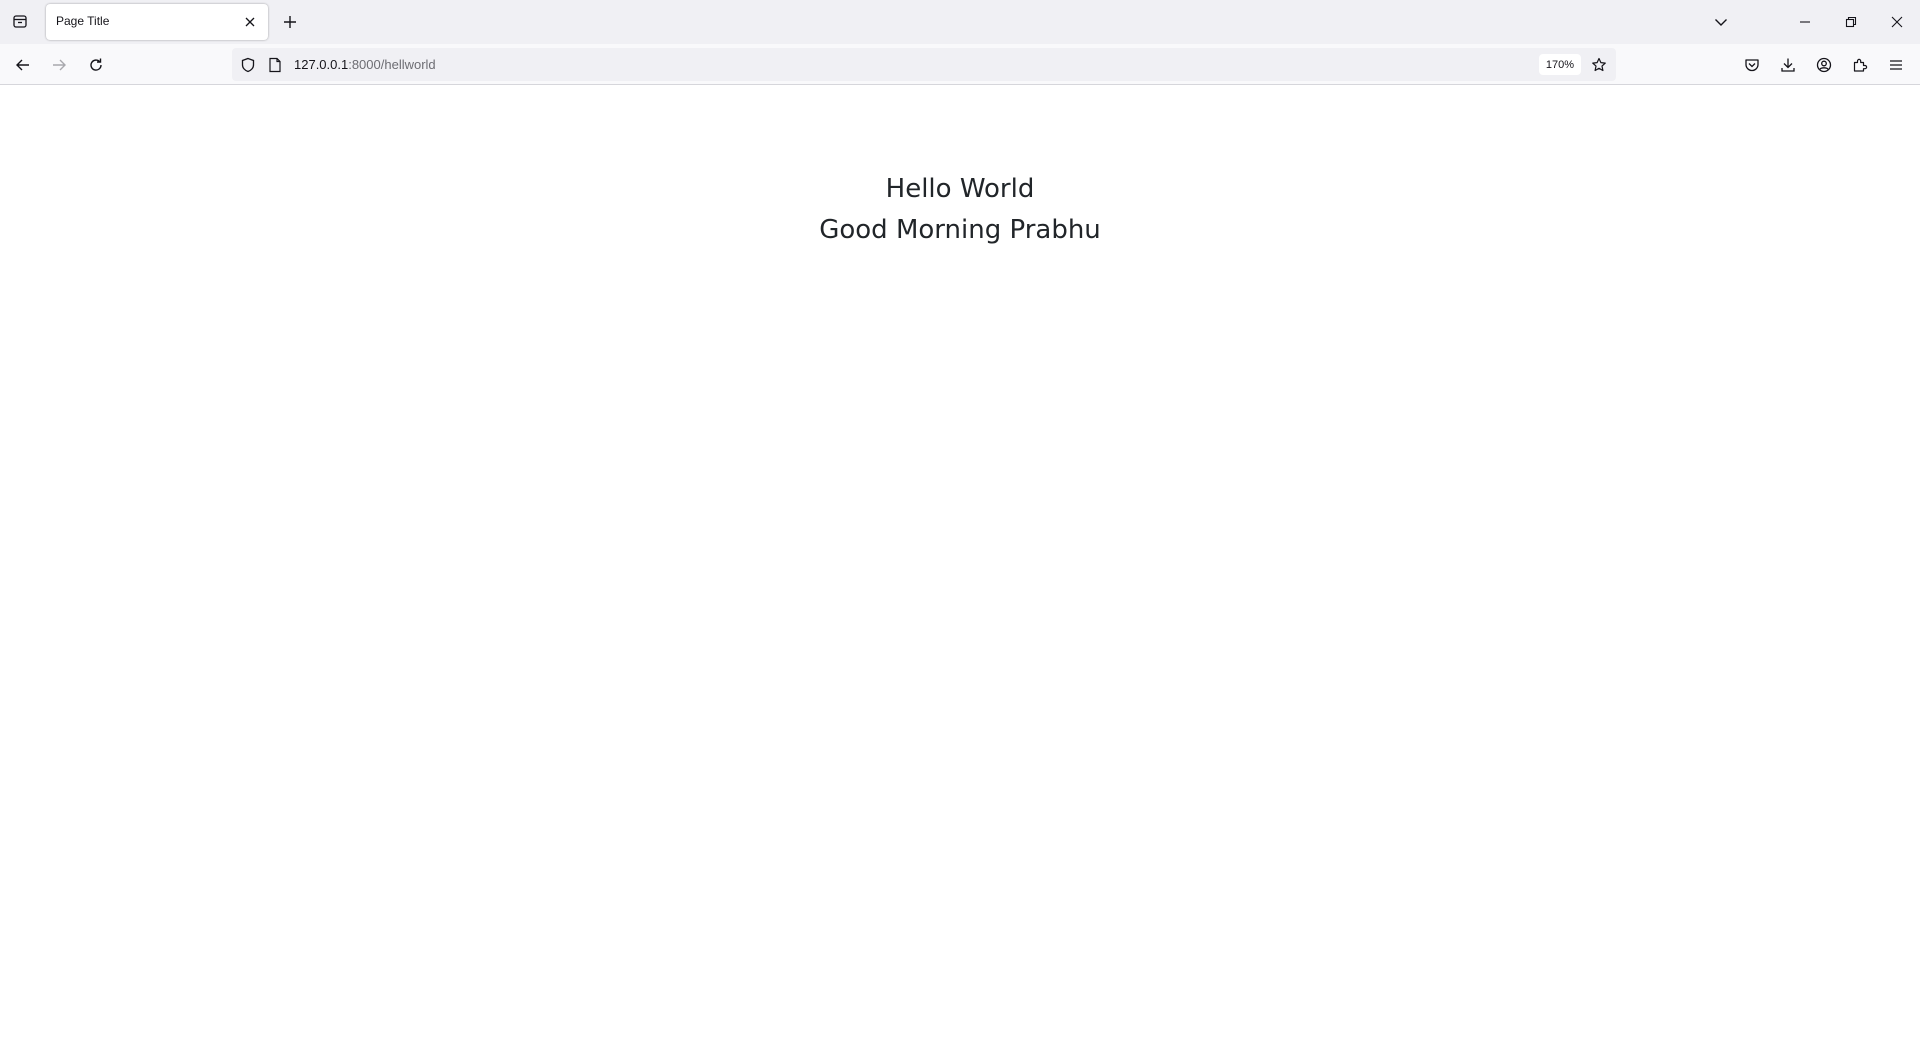 The height and width of the screenshot is (1040, 1920). Describe the element at coordinates (1788, 65) in the screenshot. I see `download-icon` at that location.